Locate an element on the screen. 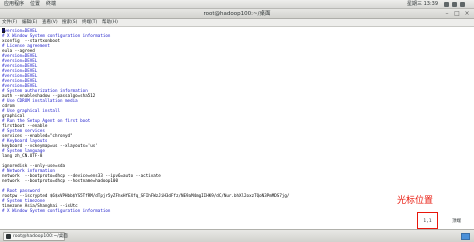 The image size is (474, 242). editor-line: lang zh_CN.UTF-8 is located at coordinates (22, 155).